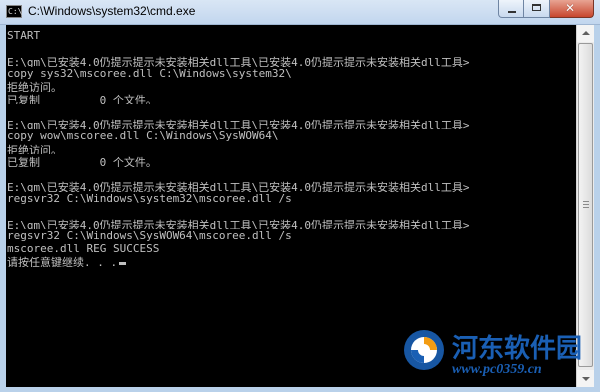 This screenshot has width=600, height=392. I want to click on minimize-button, so click(511, 9).